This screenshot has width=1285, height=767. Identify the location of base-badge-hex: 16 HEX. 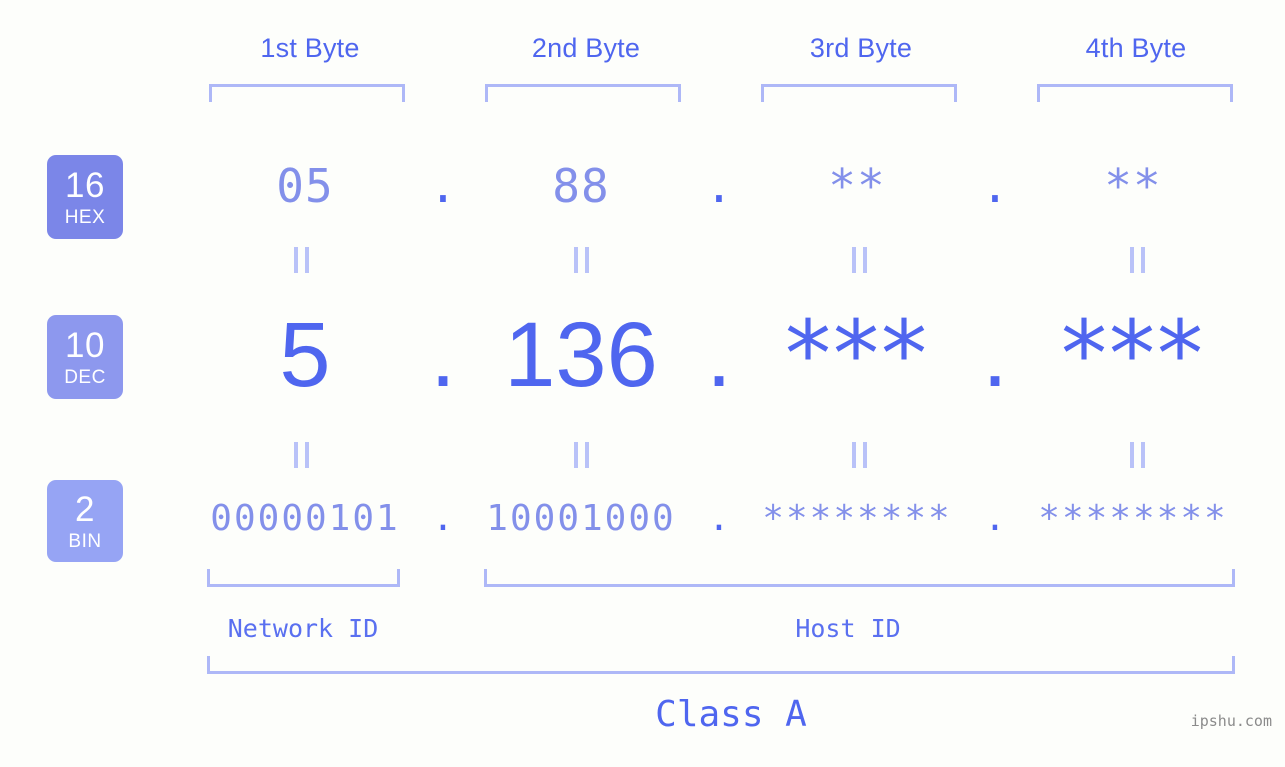
(85, 197).